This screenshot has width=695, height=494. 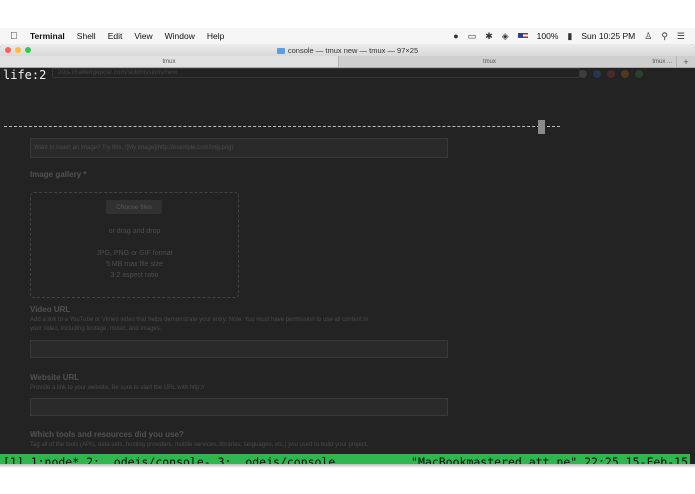 I want to click on terminal-cursor, so click(x=541, y=127).